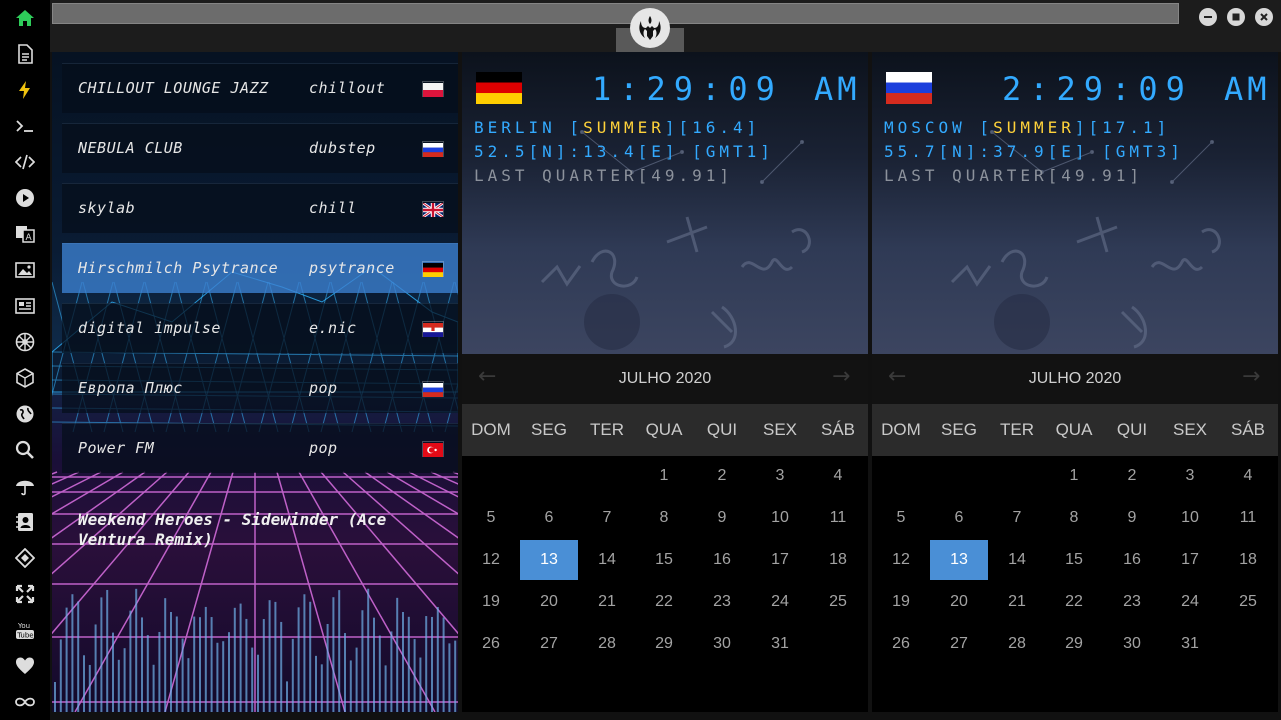 The width and height of the screenshot is (1281, 720). I want to click on document-icon, so click(25, 54).